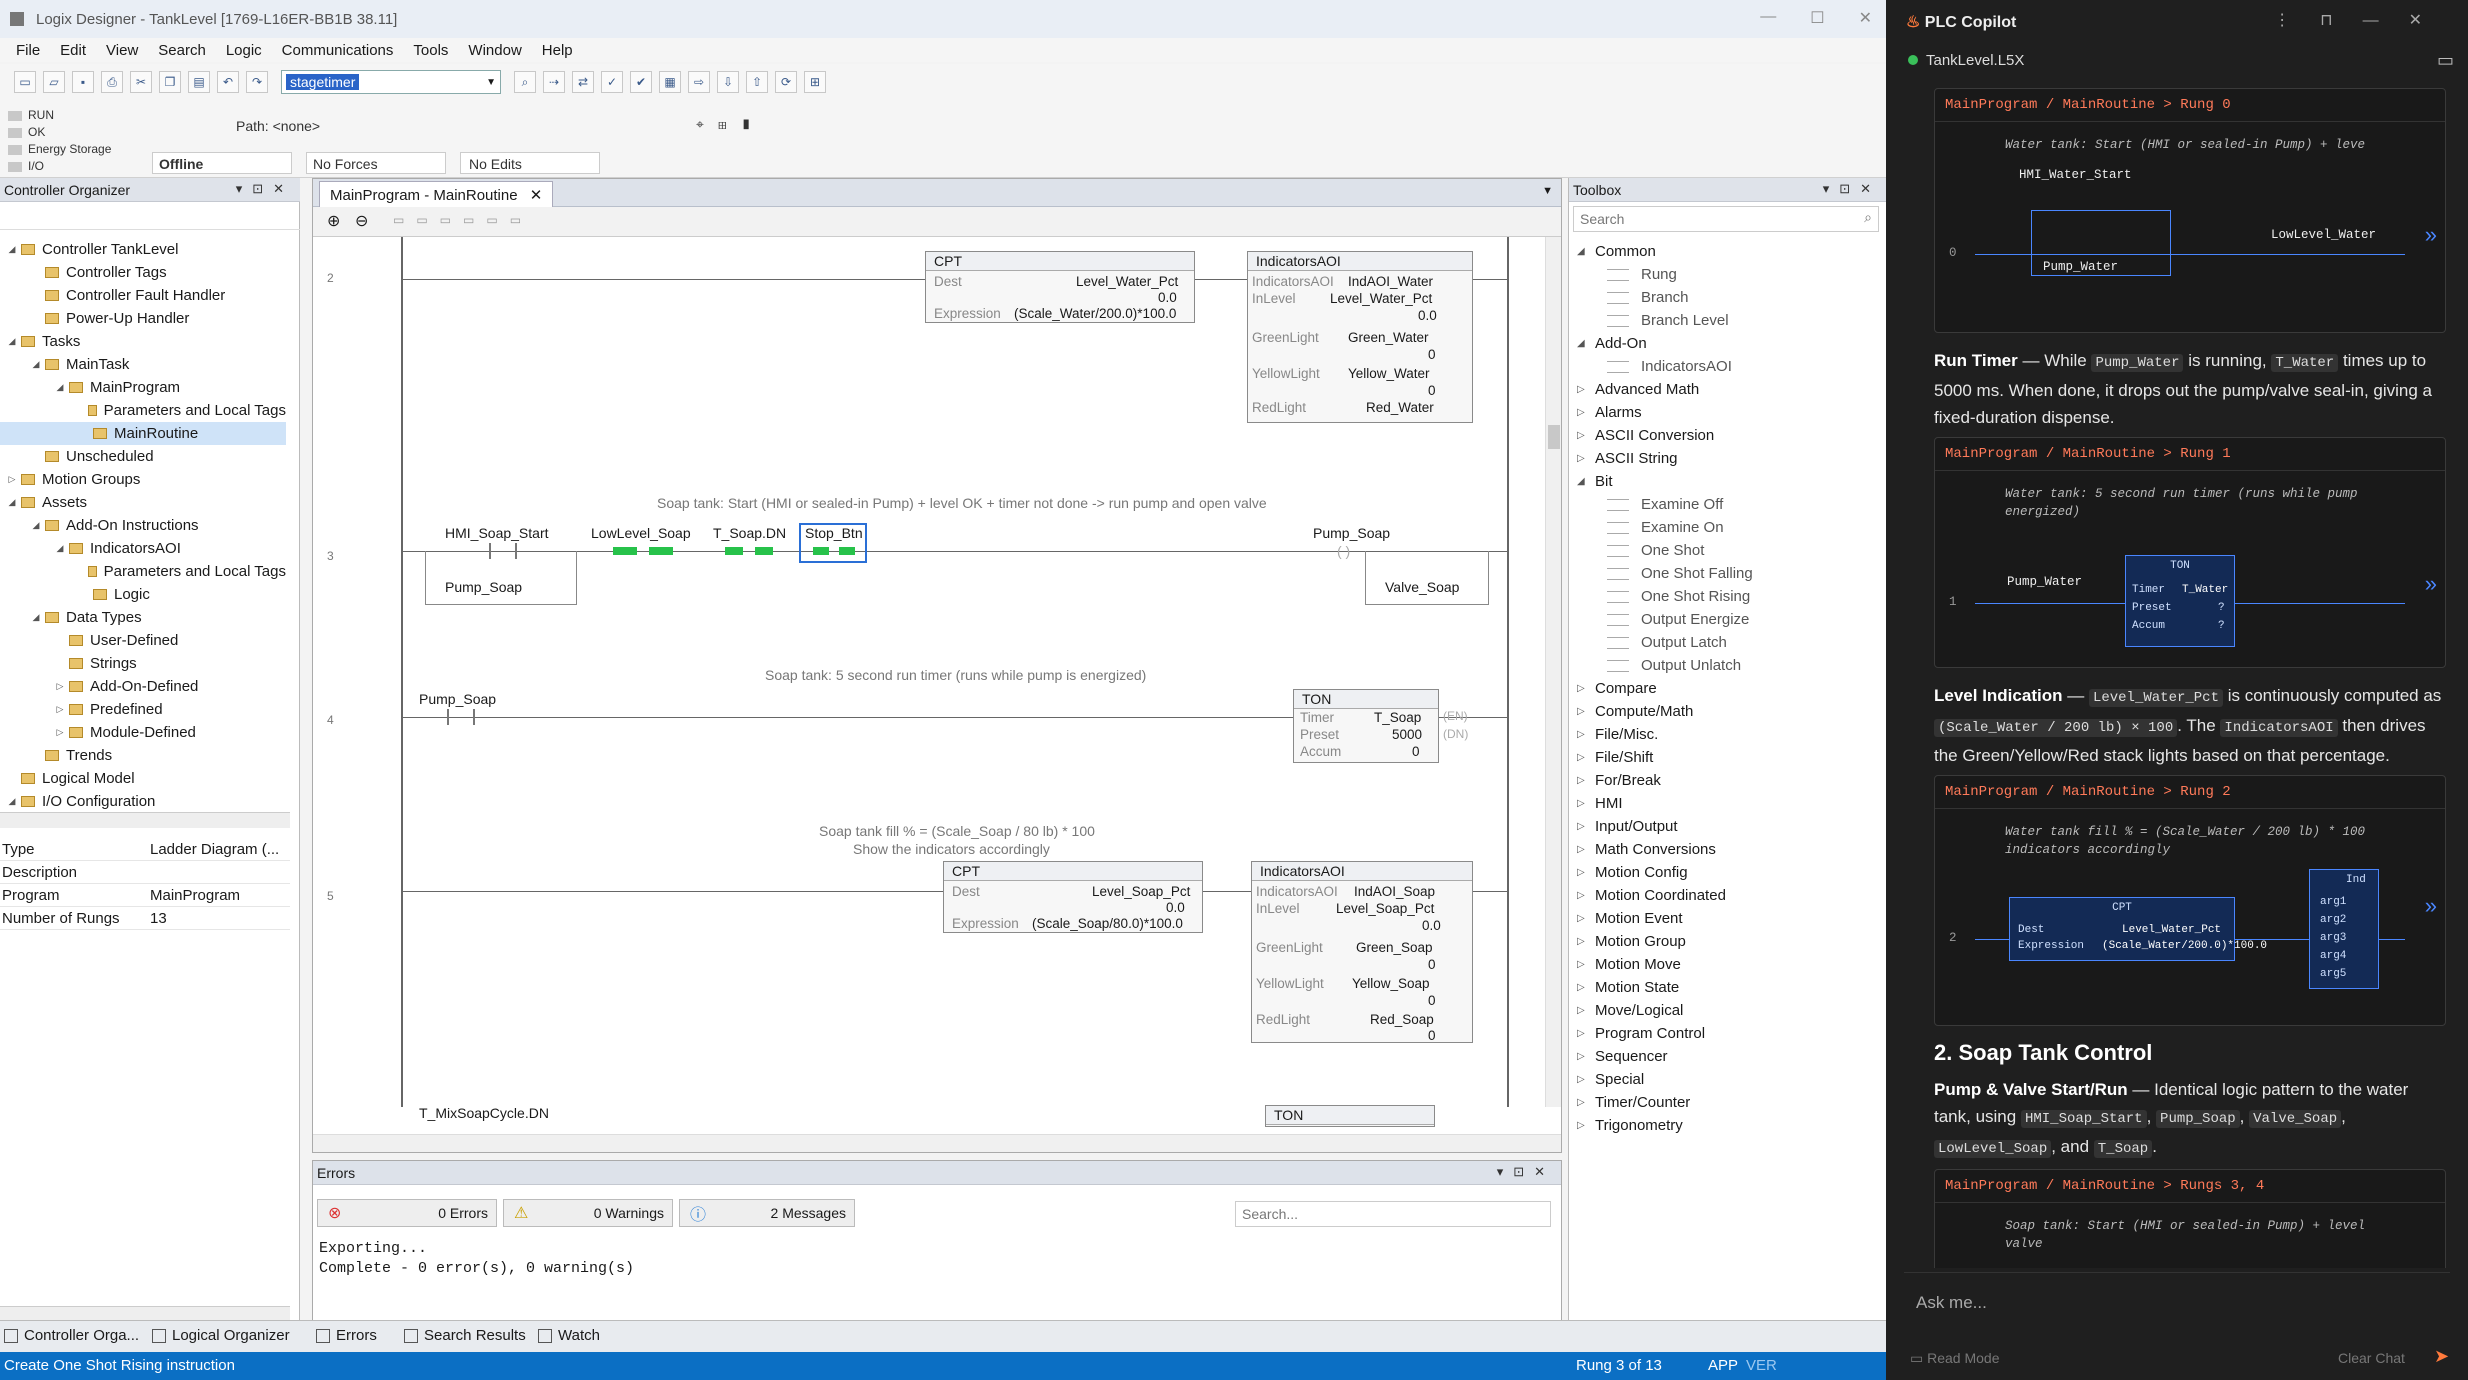 This screenshot has width=2468, height=1380. I want to click on toolbox-category: ◢ Add-On, so click(1728, 343).